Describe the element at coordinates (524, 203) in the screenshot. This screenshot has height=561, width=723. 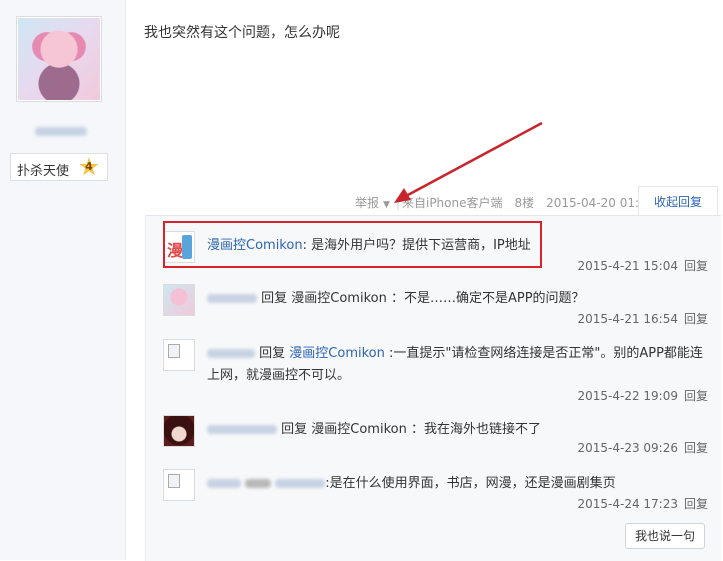
I see `post-floor: 8楼` at that location.